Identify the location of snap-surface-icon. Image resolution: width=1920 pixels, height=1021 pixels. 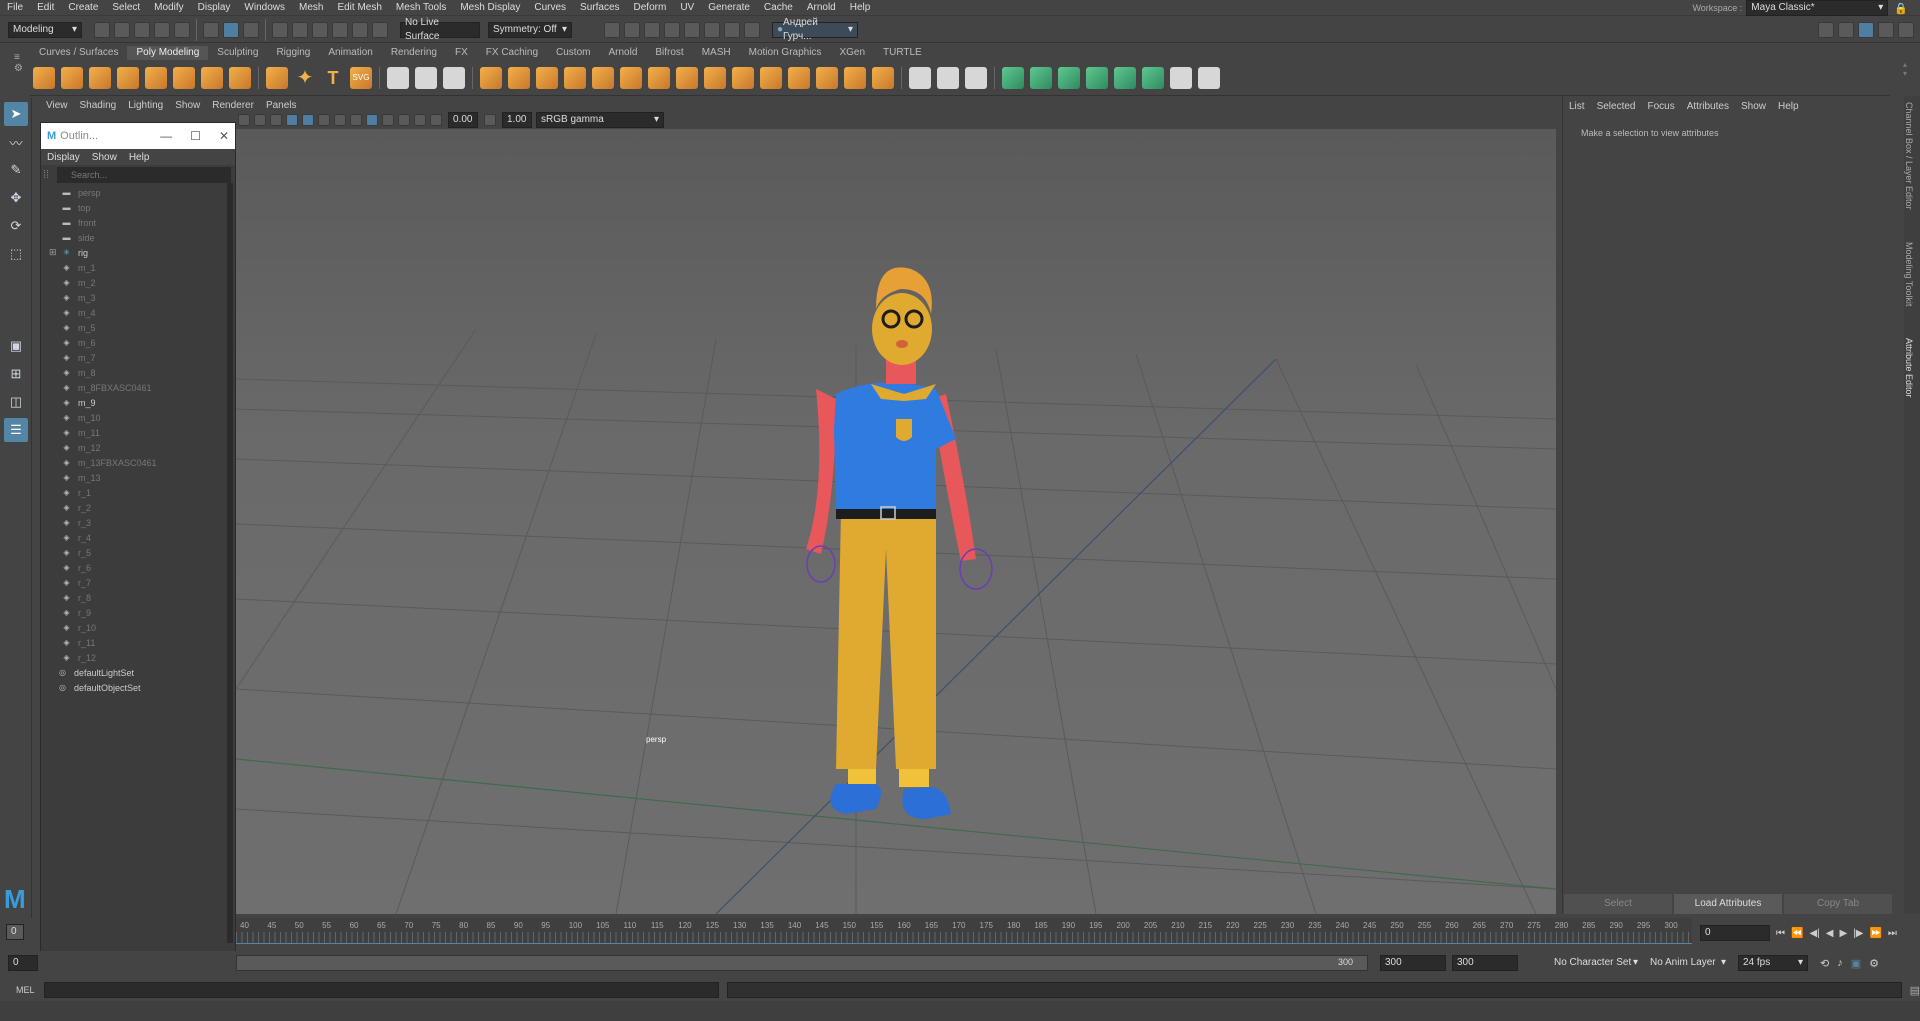
(360, 29).